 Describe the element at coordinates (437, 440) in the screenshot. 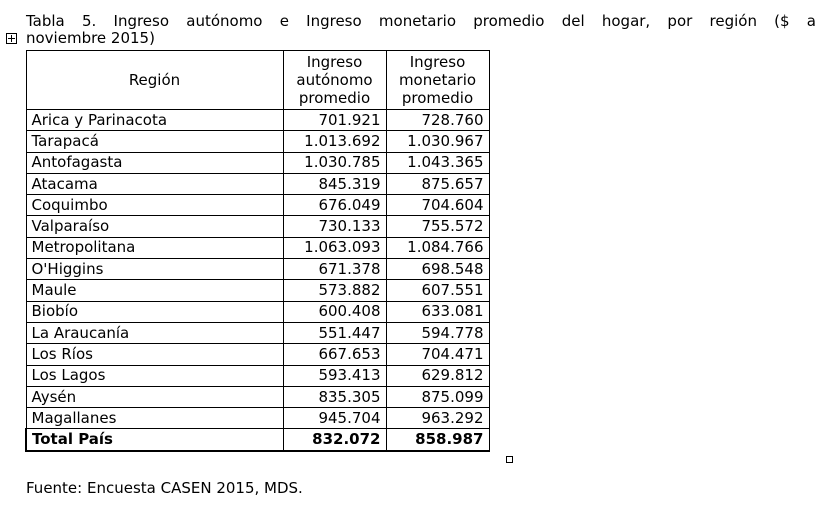

I see `monetario-cell: 858.987` at that location.